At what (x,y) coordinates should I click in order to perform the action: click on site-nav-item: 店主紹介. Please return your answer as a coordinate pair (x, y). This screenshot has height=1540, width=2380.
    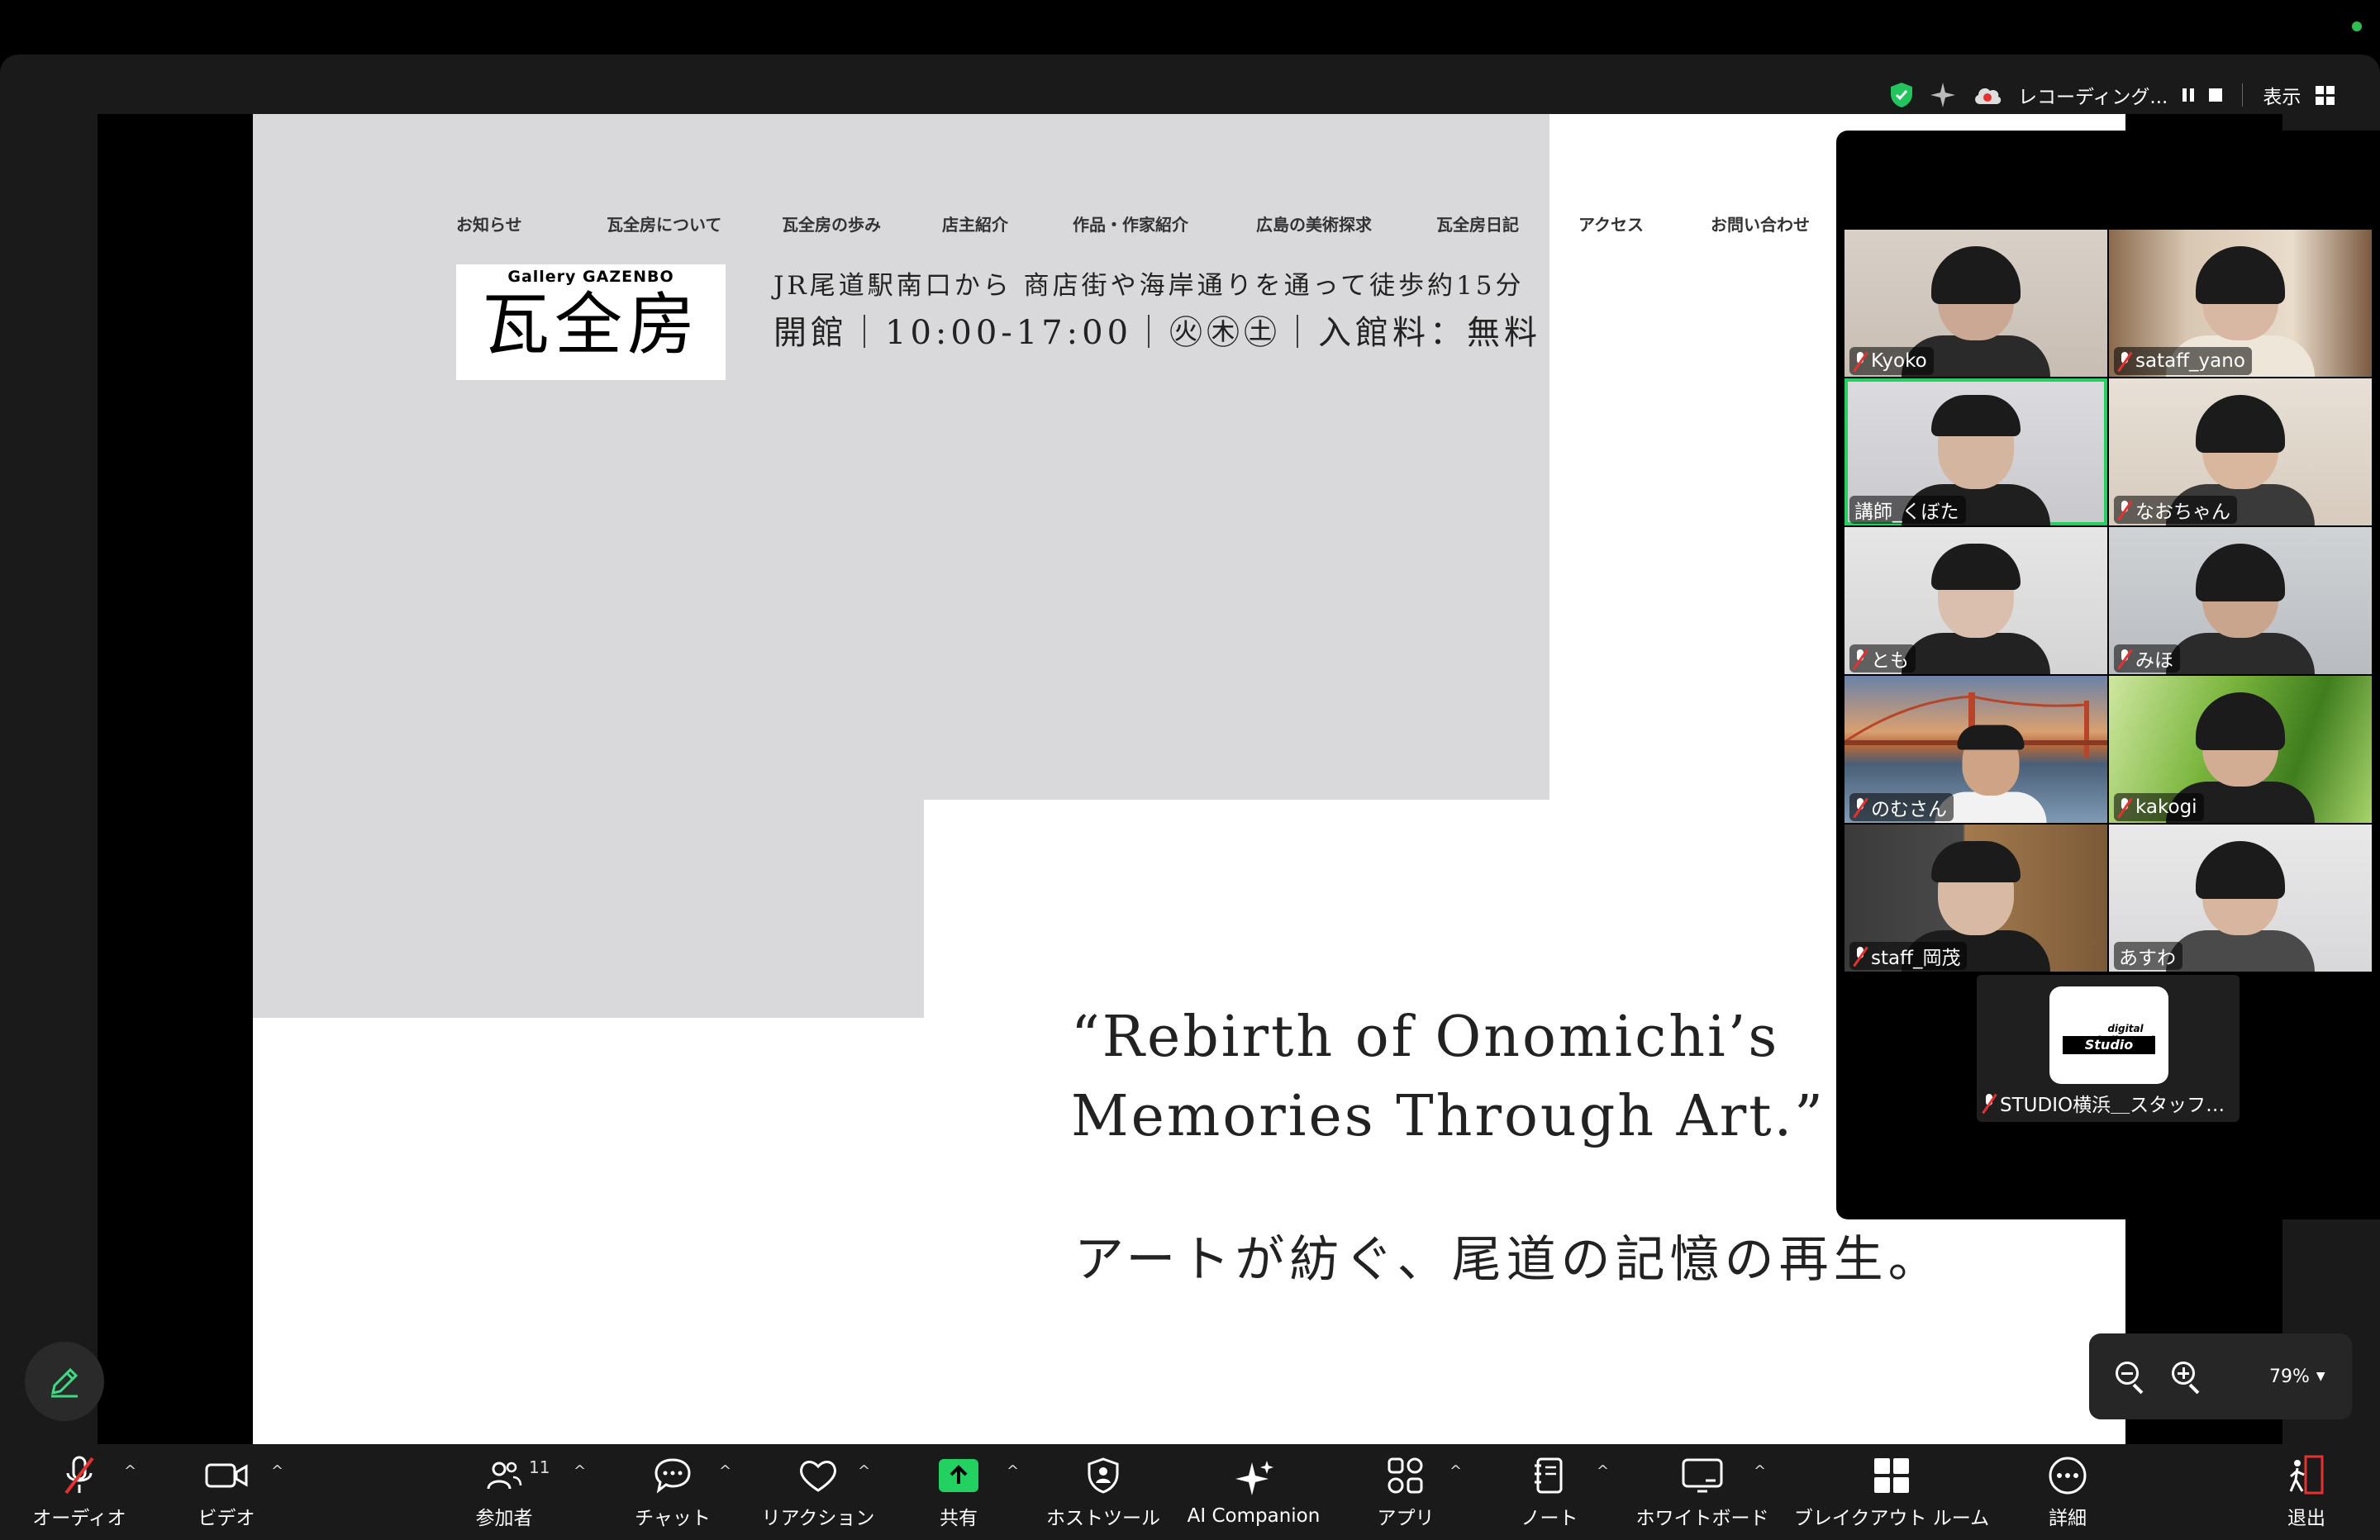
    Looking at the image, I should click on (975, 225).